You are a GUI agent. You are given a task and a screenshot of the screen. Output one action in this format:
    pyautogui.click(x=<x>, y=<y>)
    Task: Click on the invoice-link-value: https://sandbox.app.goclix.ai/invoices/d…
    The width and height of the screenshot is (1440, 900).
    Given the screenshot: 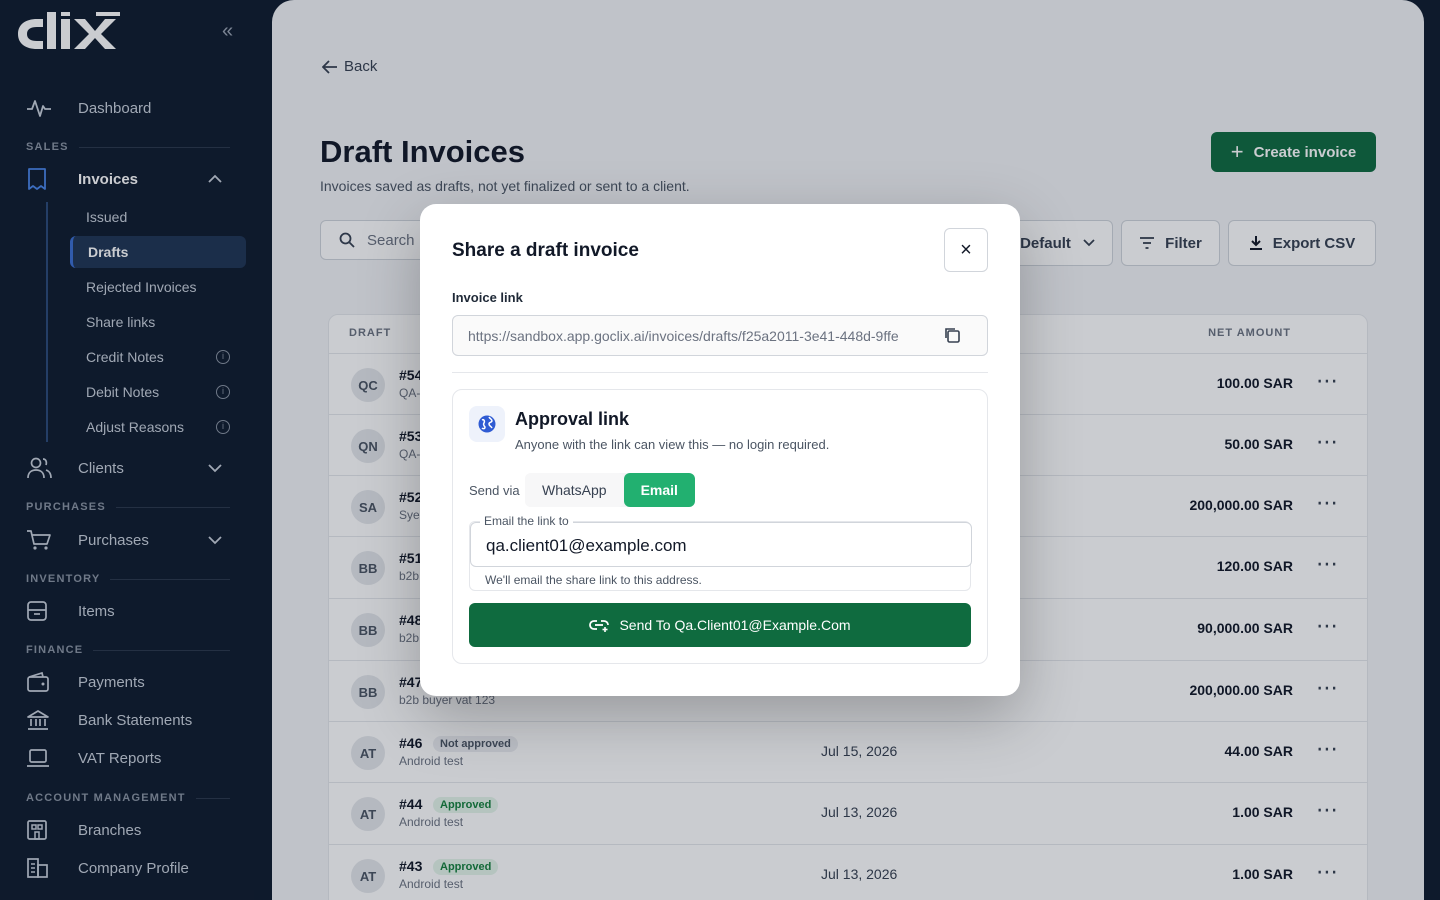 What is the action you would take?
    pyautogui.click(x=683, y=335)
    